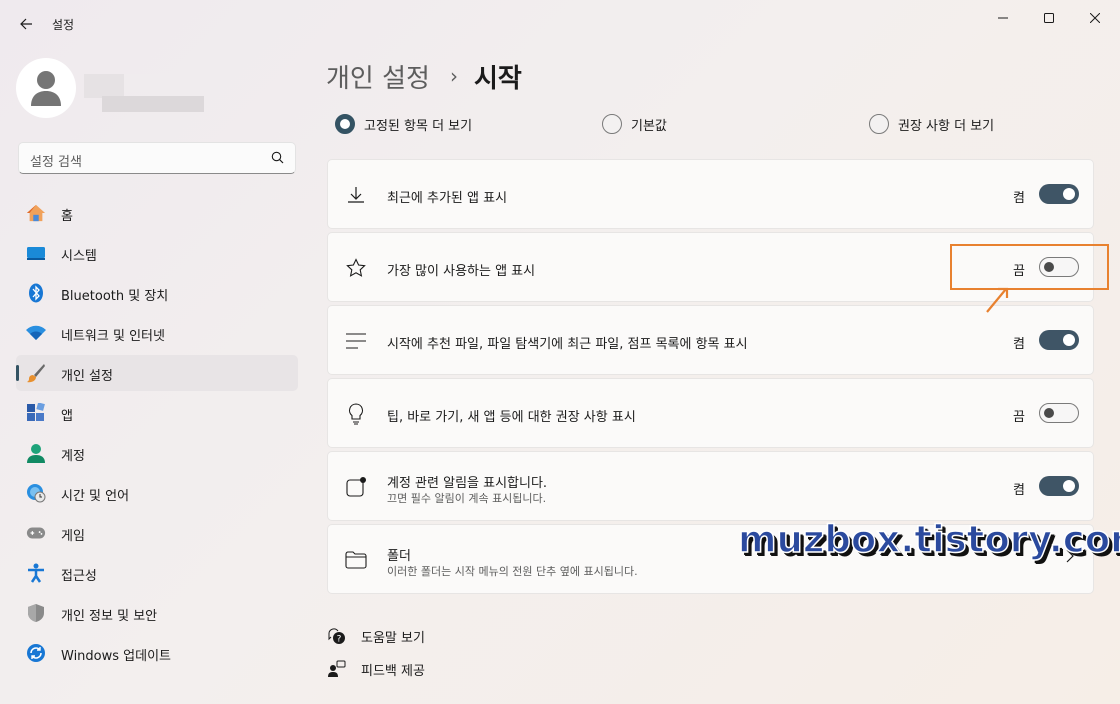  Describe the element at coordinates (36, 253) in the screenshot. I see `system-icon` at that location.